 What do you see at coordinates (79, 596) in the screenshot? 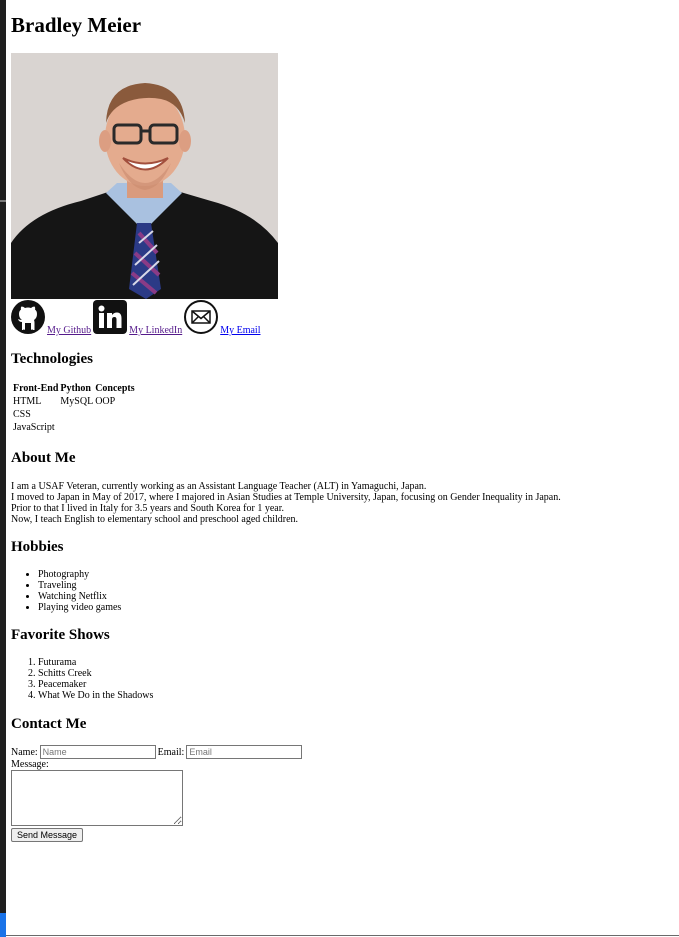
I see `list-item: Watching Netflix` at bounding box center [79, 596].